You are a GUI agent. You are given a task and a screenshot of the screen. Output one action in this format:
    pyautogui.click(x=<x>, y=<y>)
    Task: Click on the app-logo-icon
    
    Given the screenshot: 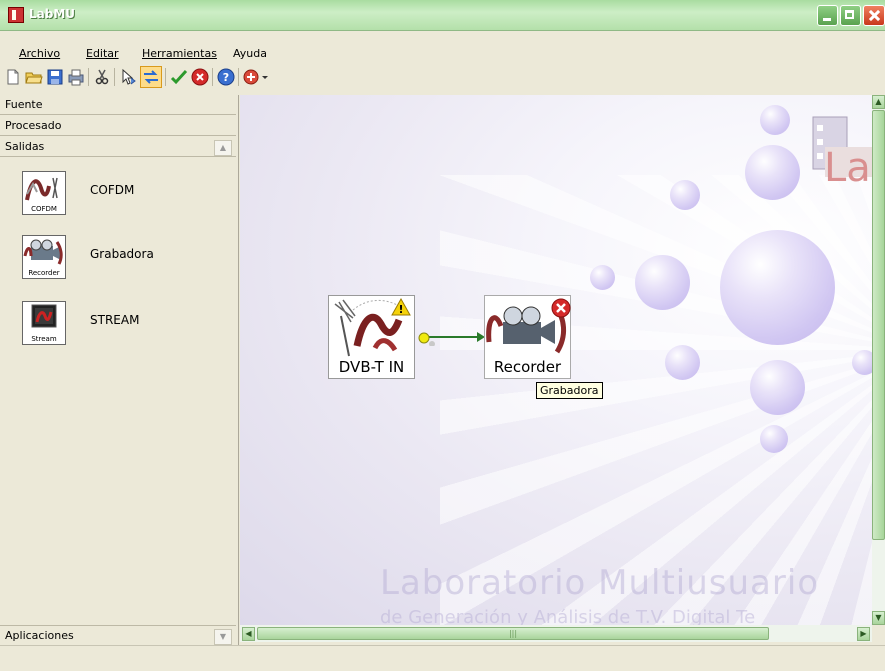 What is the action you would take?
    pyautogui.click(x=16, y=15)
    